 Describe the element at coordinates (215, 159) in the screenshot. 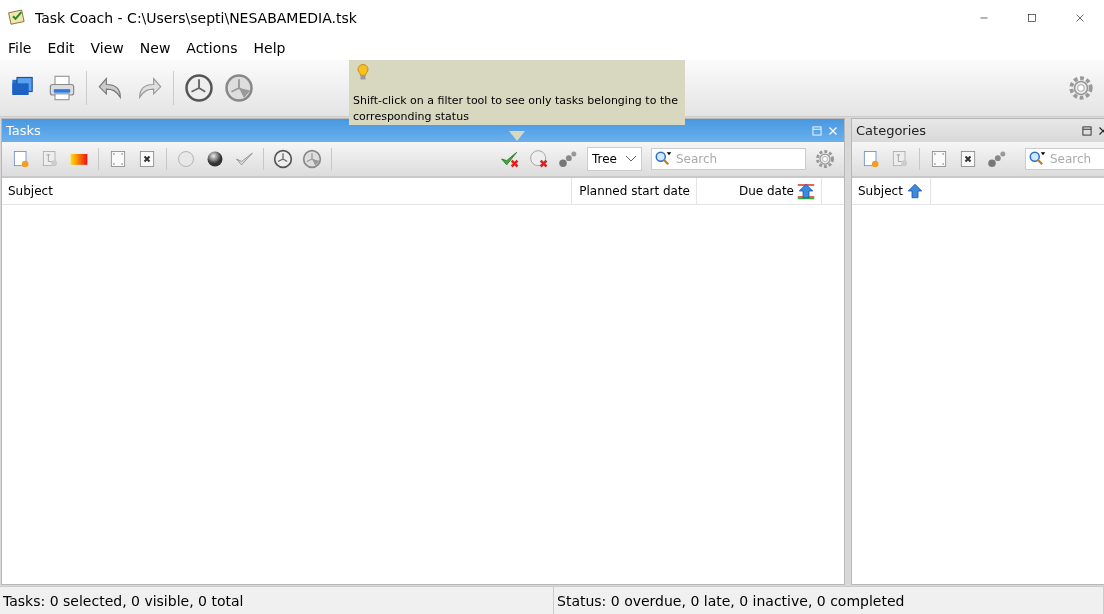

I see `sphere-icon` at that location.